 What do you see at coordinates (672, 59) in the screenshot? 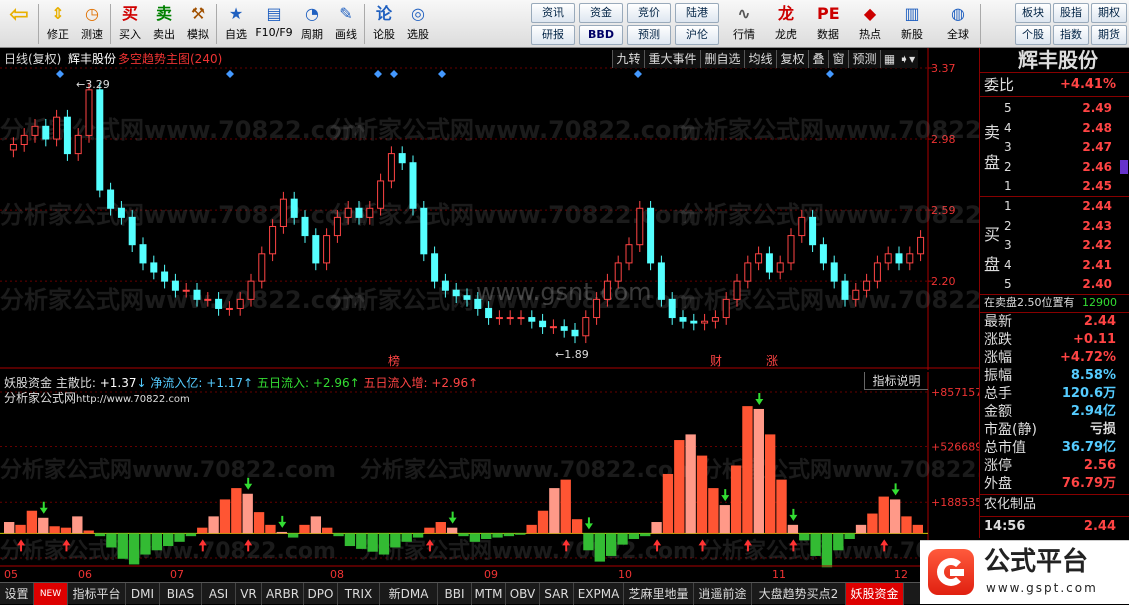
I see `chart-tab: 重大事件` at bounding box center [672, 59].